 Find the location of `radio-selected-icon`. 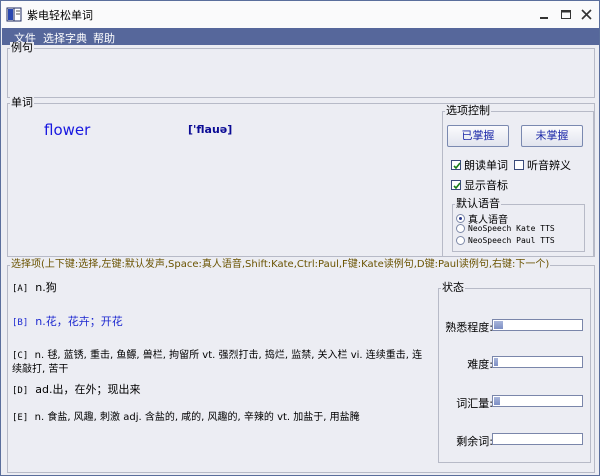

radio-selected-icon is located at coordinates (460, 218).